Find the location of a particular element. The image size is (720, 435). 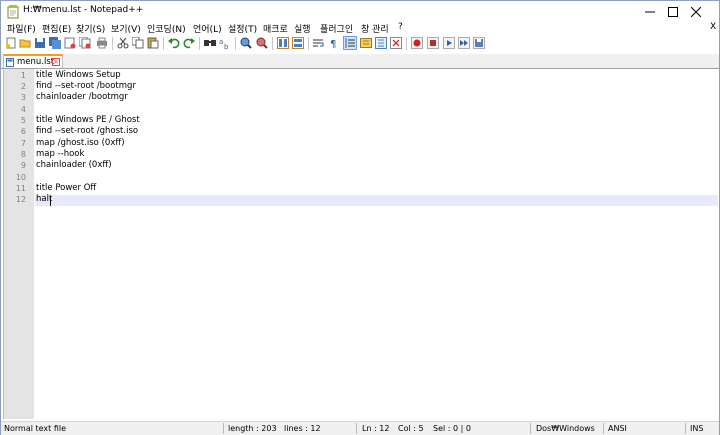

status-length: length : 203 is located at coordinates (252, 428).